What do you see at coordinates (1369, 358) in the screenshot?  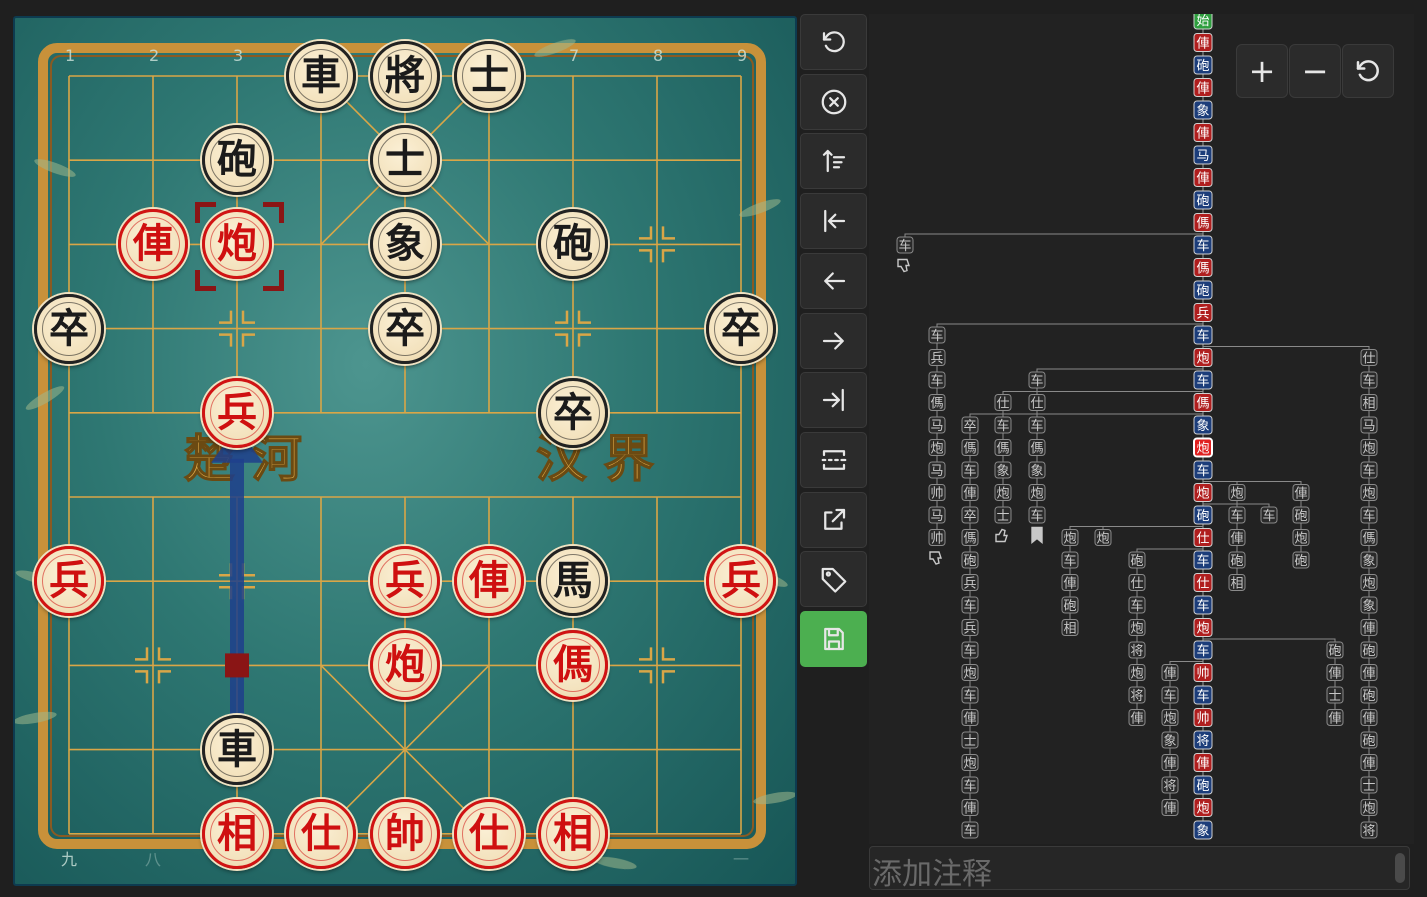 I see `variation-move-13-0: 仕` at bounding box center [1369, 358].